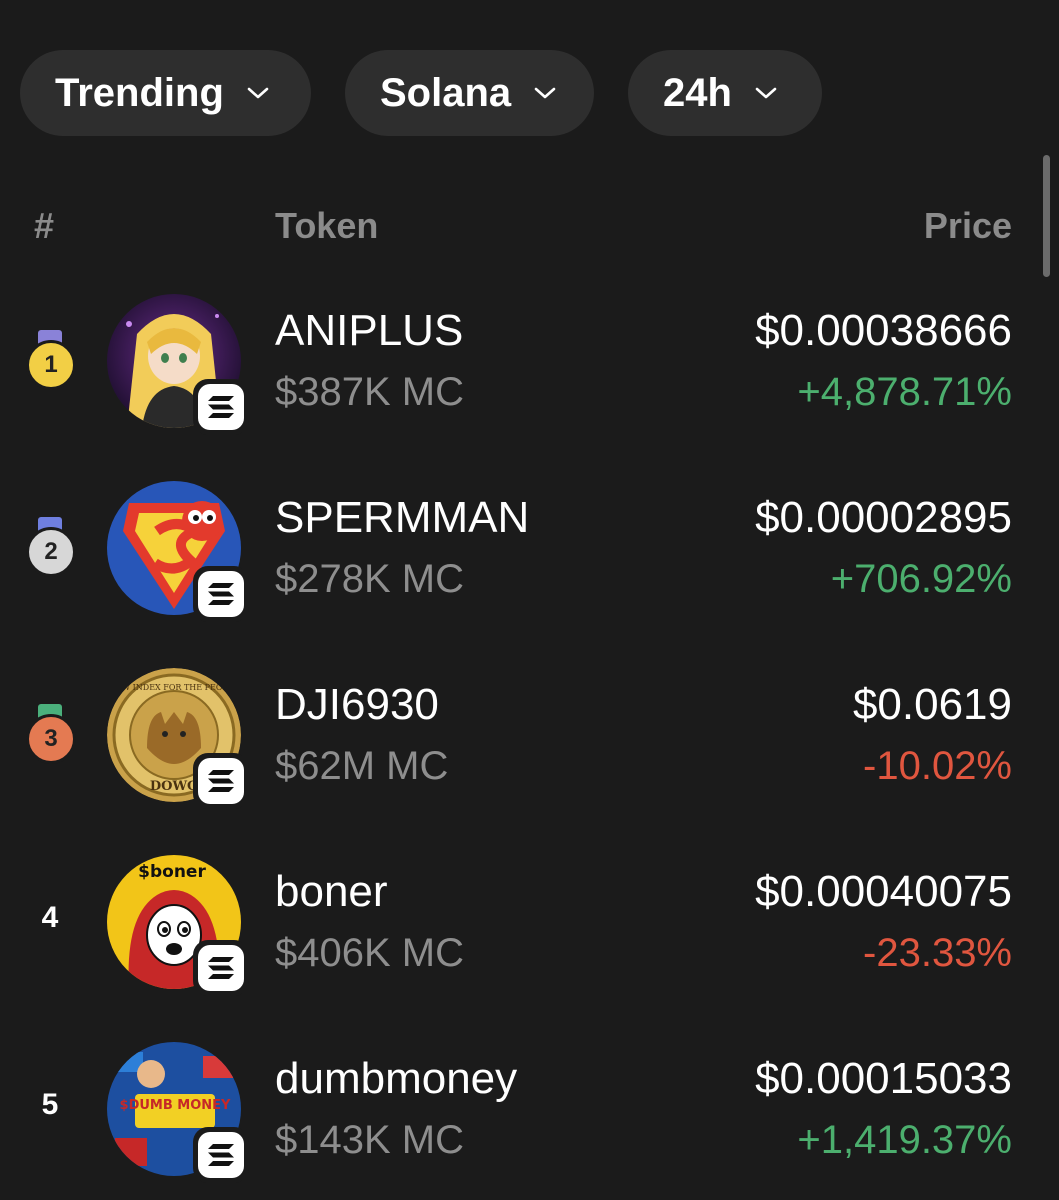  Describe the element at coordinates (369, 1140) in the screenshot. I see `token-market-cap: $143K MC` at that location.